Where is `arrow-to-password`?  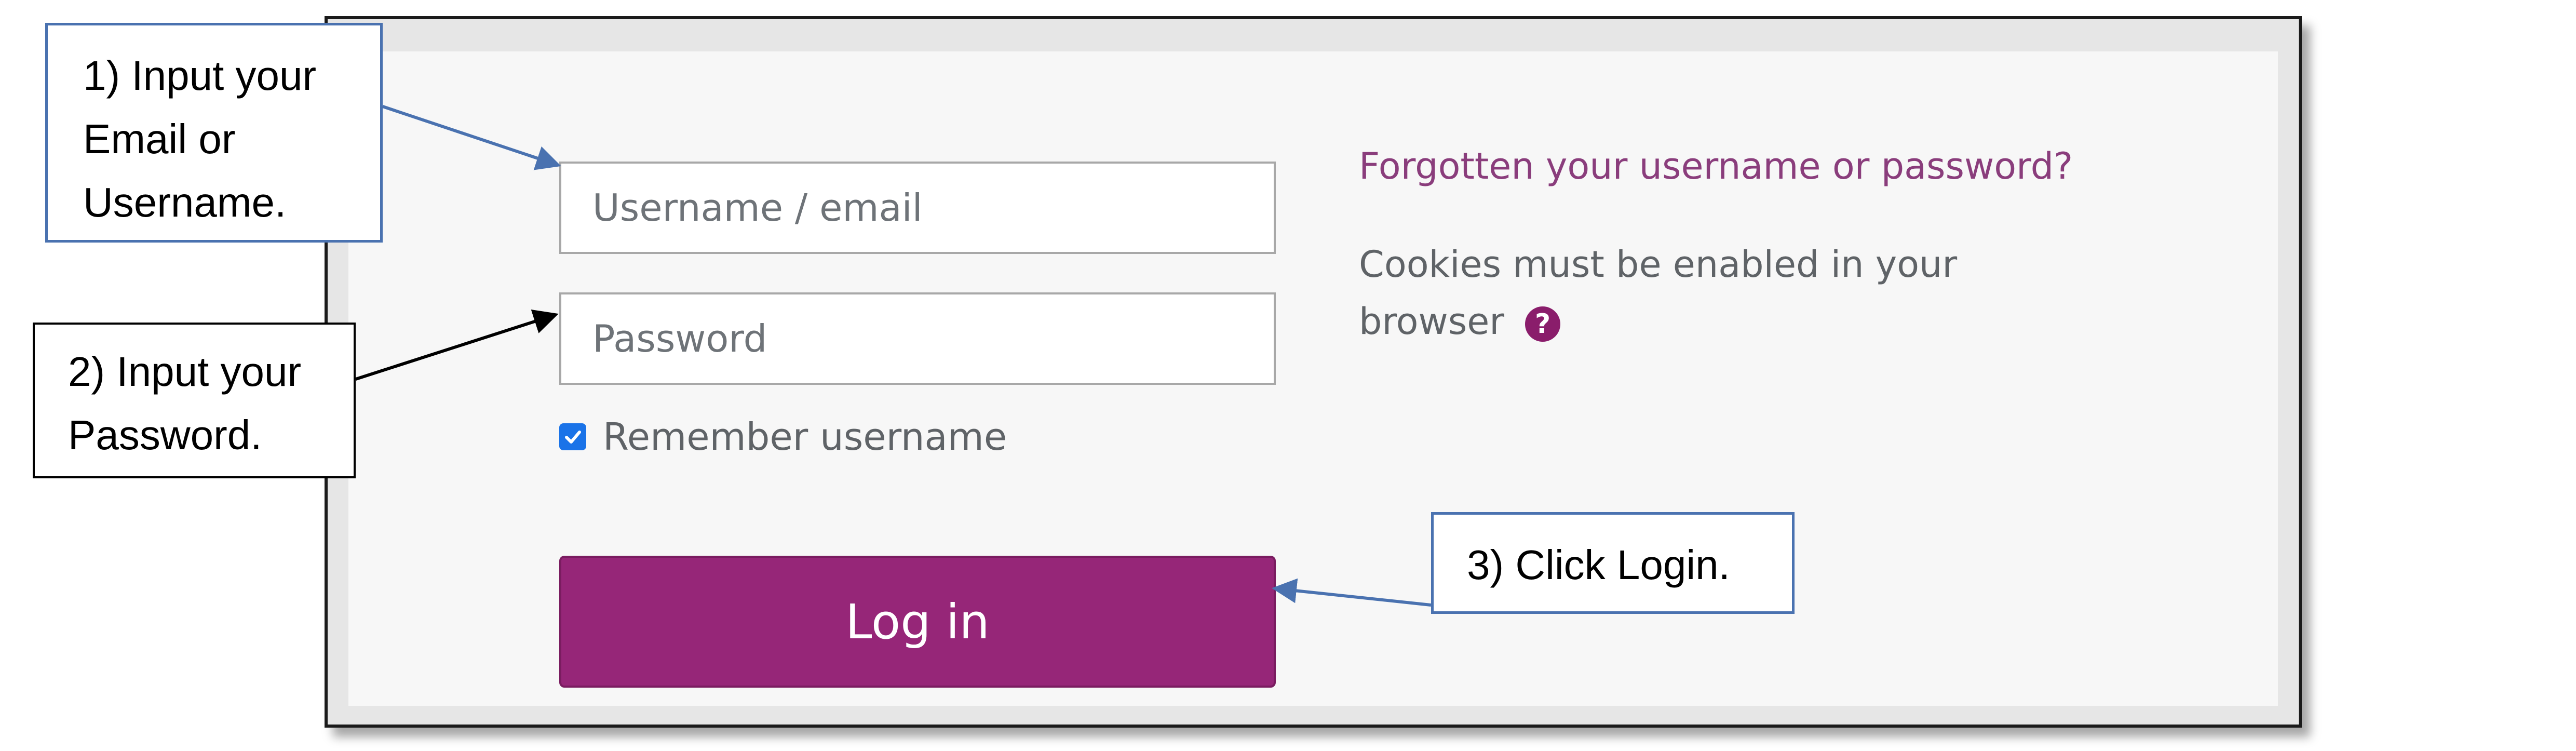 arrow-to-password is located at coordinates (457, 346).